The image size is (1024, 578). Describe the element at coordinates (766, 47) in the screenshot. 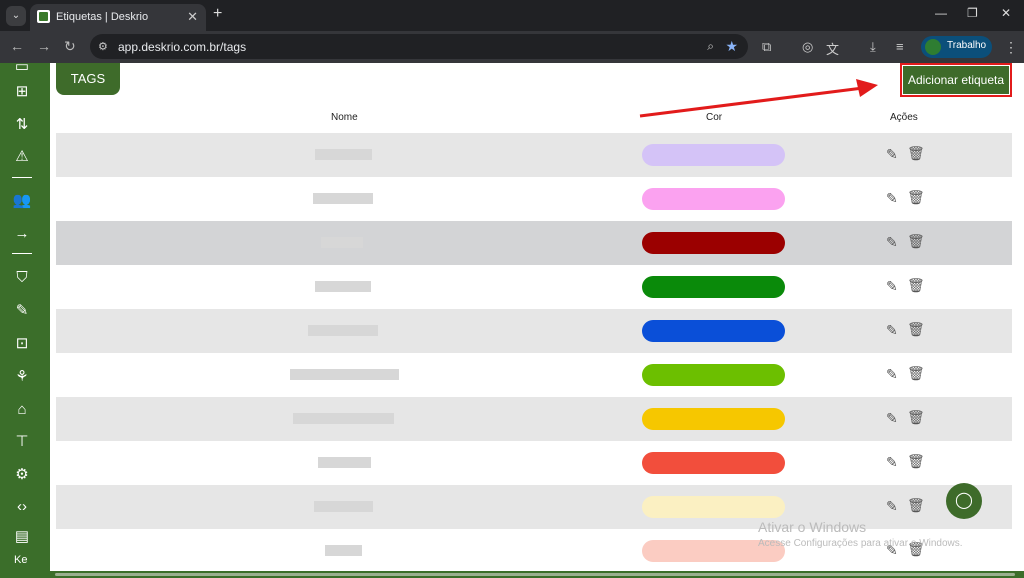

I see `extensions-icon: ⧉` at that location.